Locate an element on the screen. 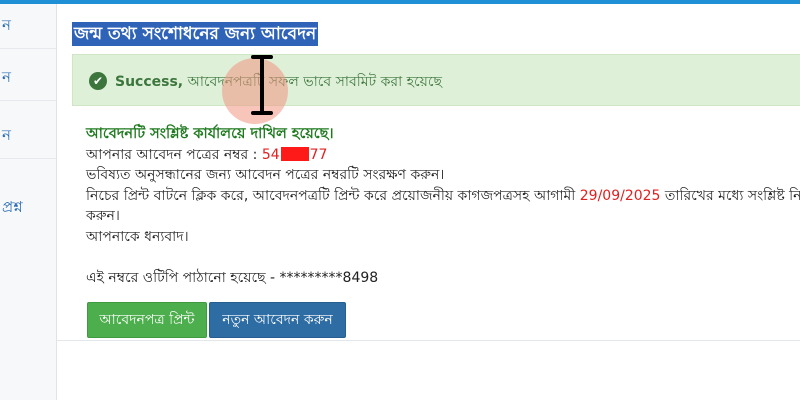  sidebar: ন ন ন প্রশ্ন is located at coordinates (28, 202).